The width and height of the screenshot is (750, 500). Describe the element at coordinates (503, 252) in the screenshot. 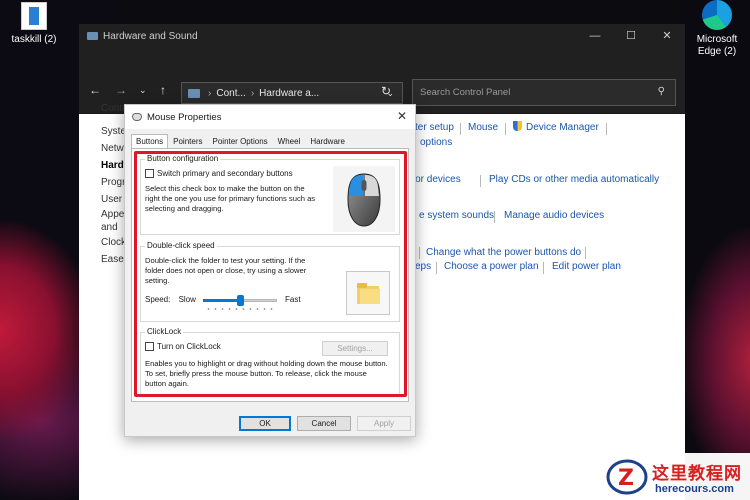

I see `link-power-buttons: Change what the power buttons do` at that location.